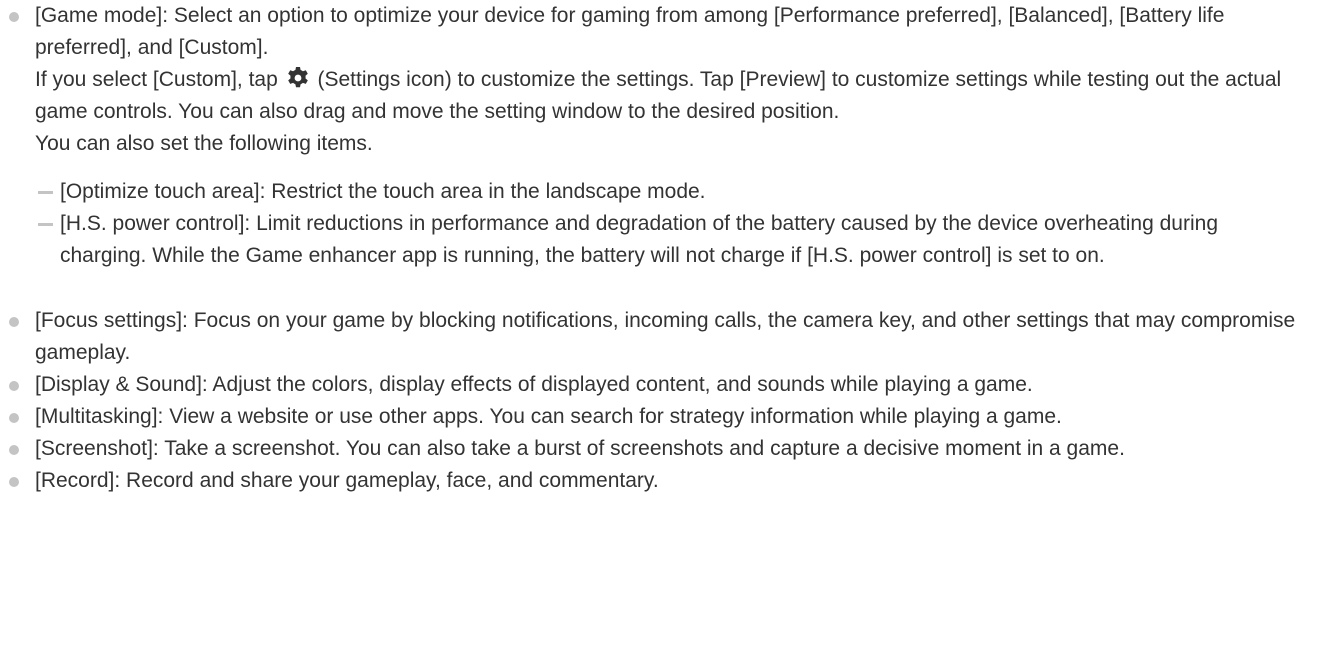  What do you see at coordinates (298, 78) in the screenshot?
I see `gear-icon` at bounding box center [298, 78].